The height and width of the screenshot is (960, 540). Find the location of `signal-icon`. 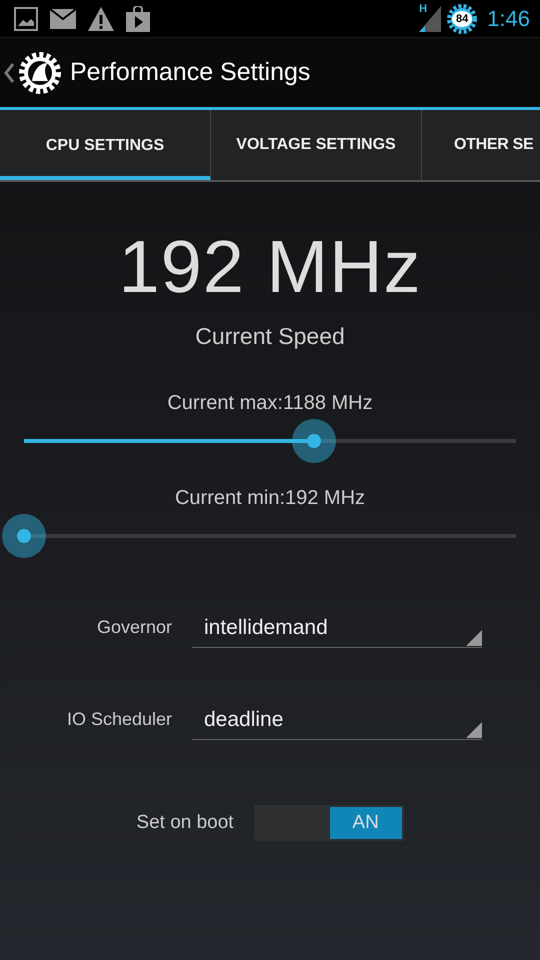

signal-icon is located at coordinates (430, 19).